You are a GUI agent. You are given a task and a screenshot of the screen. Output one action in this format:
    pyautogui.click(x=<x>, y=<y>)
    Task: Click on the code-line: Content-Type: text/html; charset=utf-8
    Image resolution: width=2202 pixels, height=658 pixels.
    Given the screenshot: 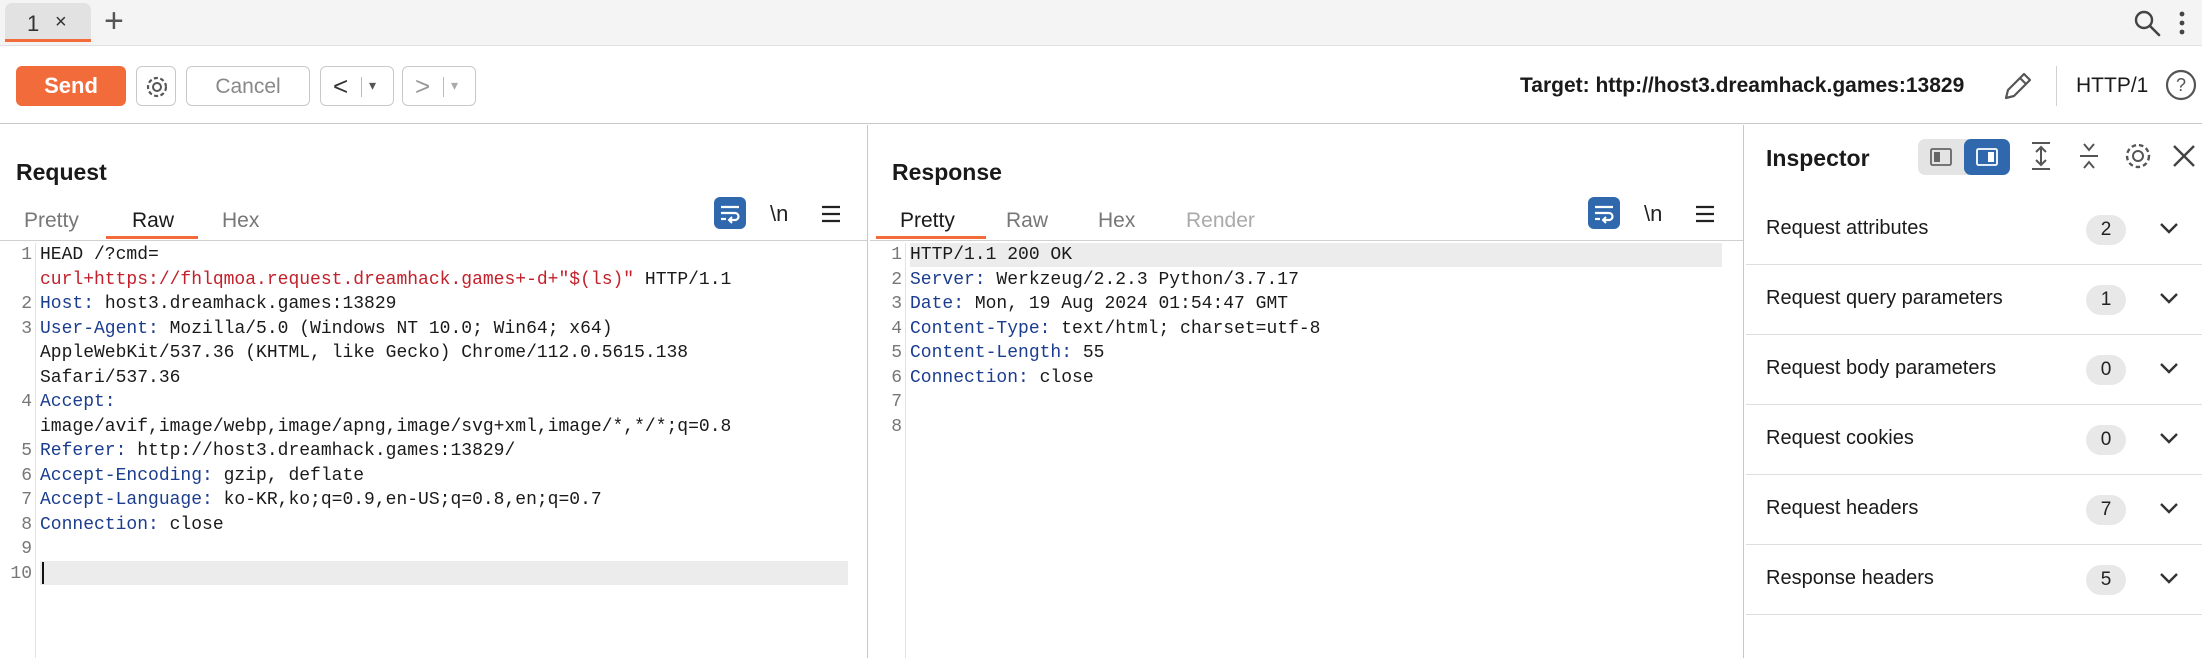 What is the action you would take?
    pyautogui.click(x=1115, y=328)
    